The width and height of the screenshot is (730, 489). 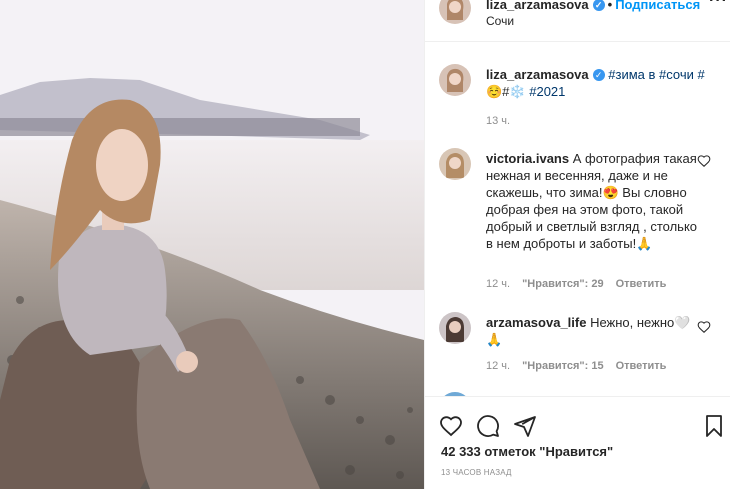 What do you see at coordinates (577, 442) in the screenshot?
I see `post-actions: 42 333 отметок "Нравится" 13 часов назад` at bounding box center [577, 442].